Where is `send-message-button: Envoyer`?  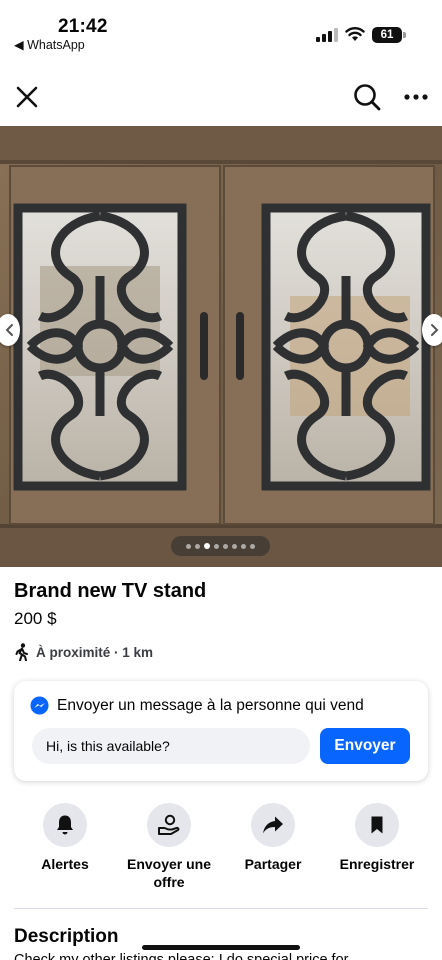
send-message-button: Envoyer is located at coordinates (365, 746).